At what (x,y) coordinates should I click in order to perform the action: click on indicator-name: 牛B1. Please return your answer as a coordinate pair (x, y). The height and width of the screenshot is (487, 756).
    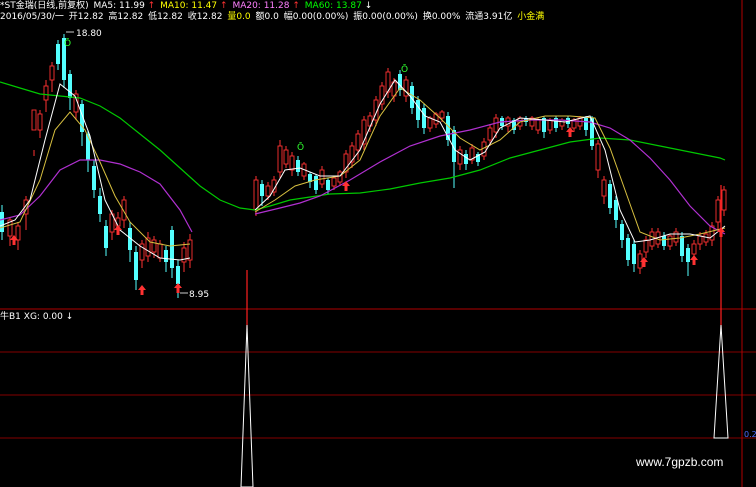
    Looking at the image, I should click on (10, 317).